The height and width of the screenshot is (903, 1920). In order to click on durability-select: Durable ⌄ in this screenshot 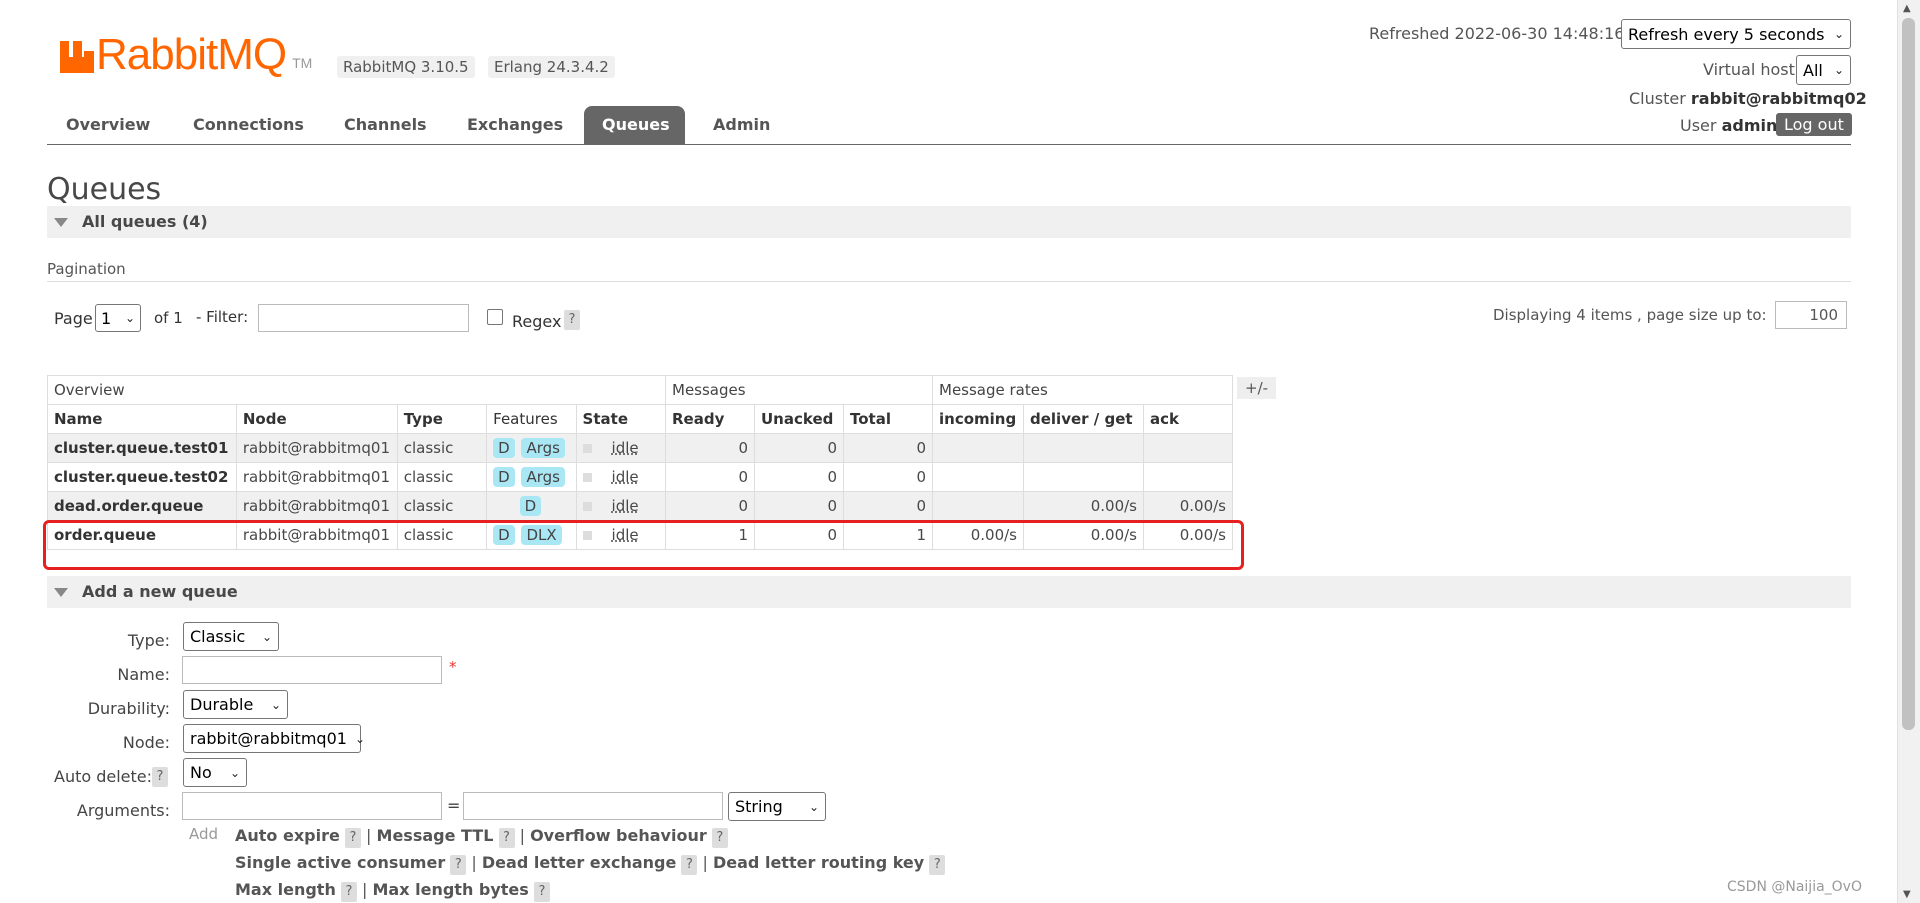, I will do `click(235, 704)`.